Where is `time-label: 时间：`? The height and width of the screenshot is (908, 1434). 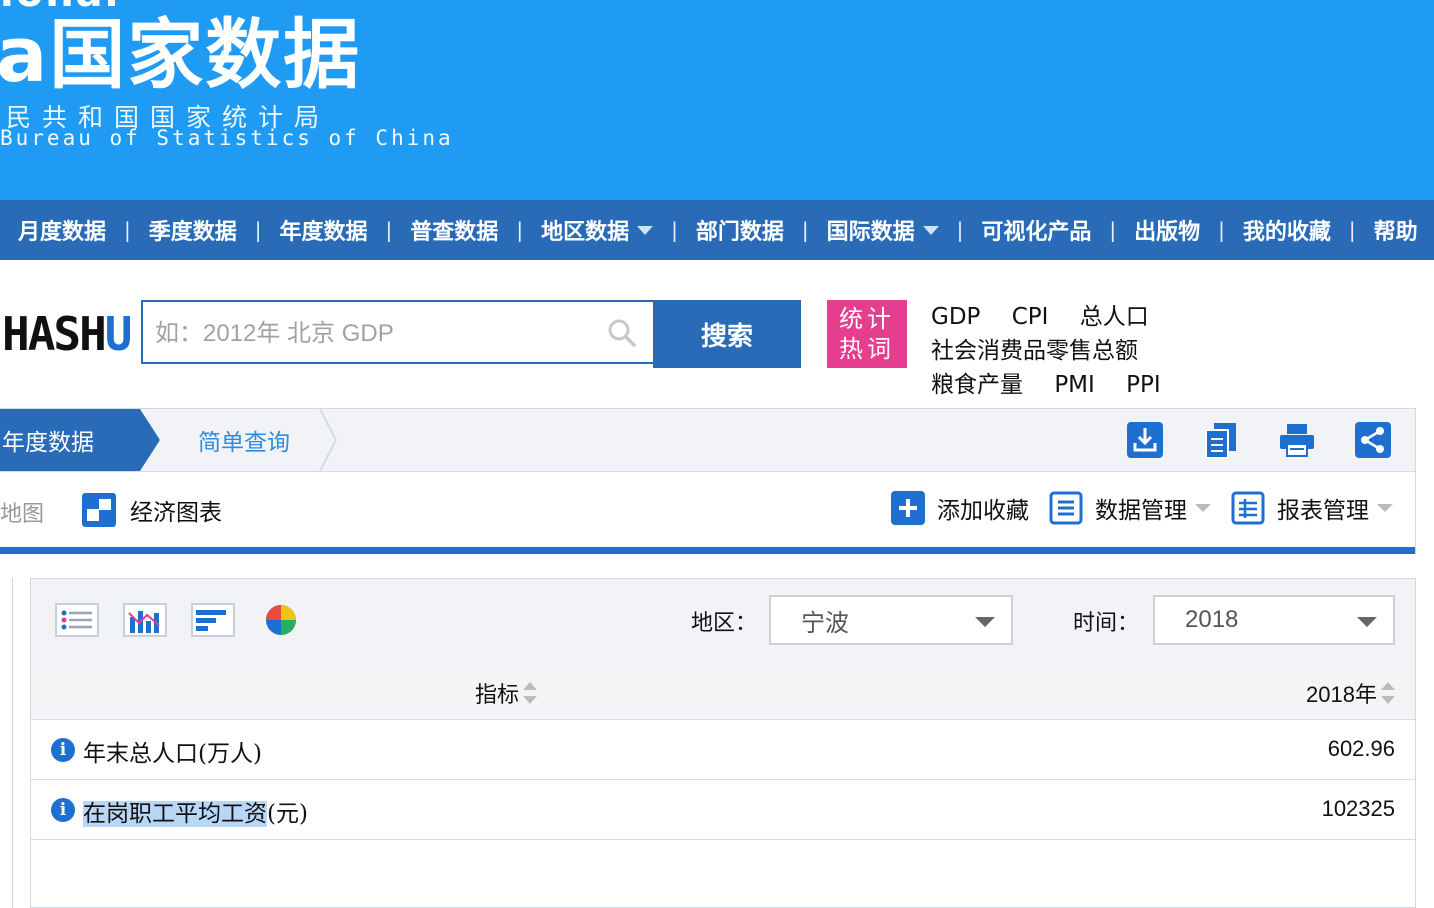 time-label: 时间： is located at coordinates (1106, 623).